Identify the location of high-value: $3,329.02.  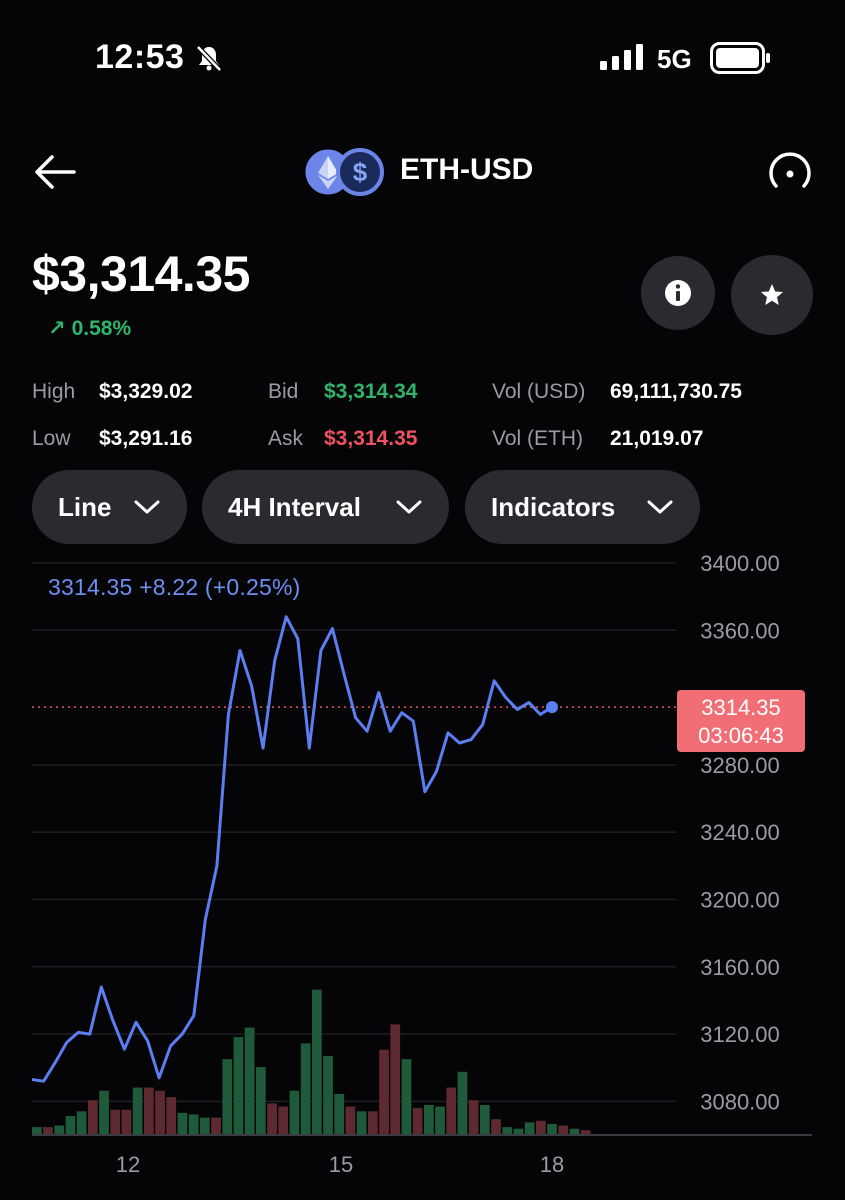
(146, 391).